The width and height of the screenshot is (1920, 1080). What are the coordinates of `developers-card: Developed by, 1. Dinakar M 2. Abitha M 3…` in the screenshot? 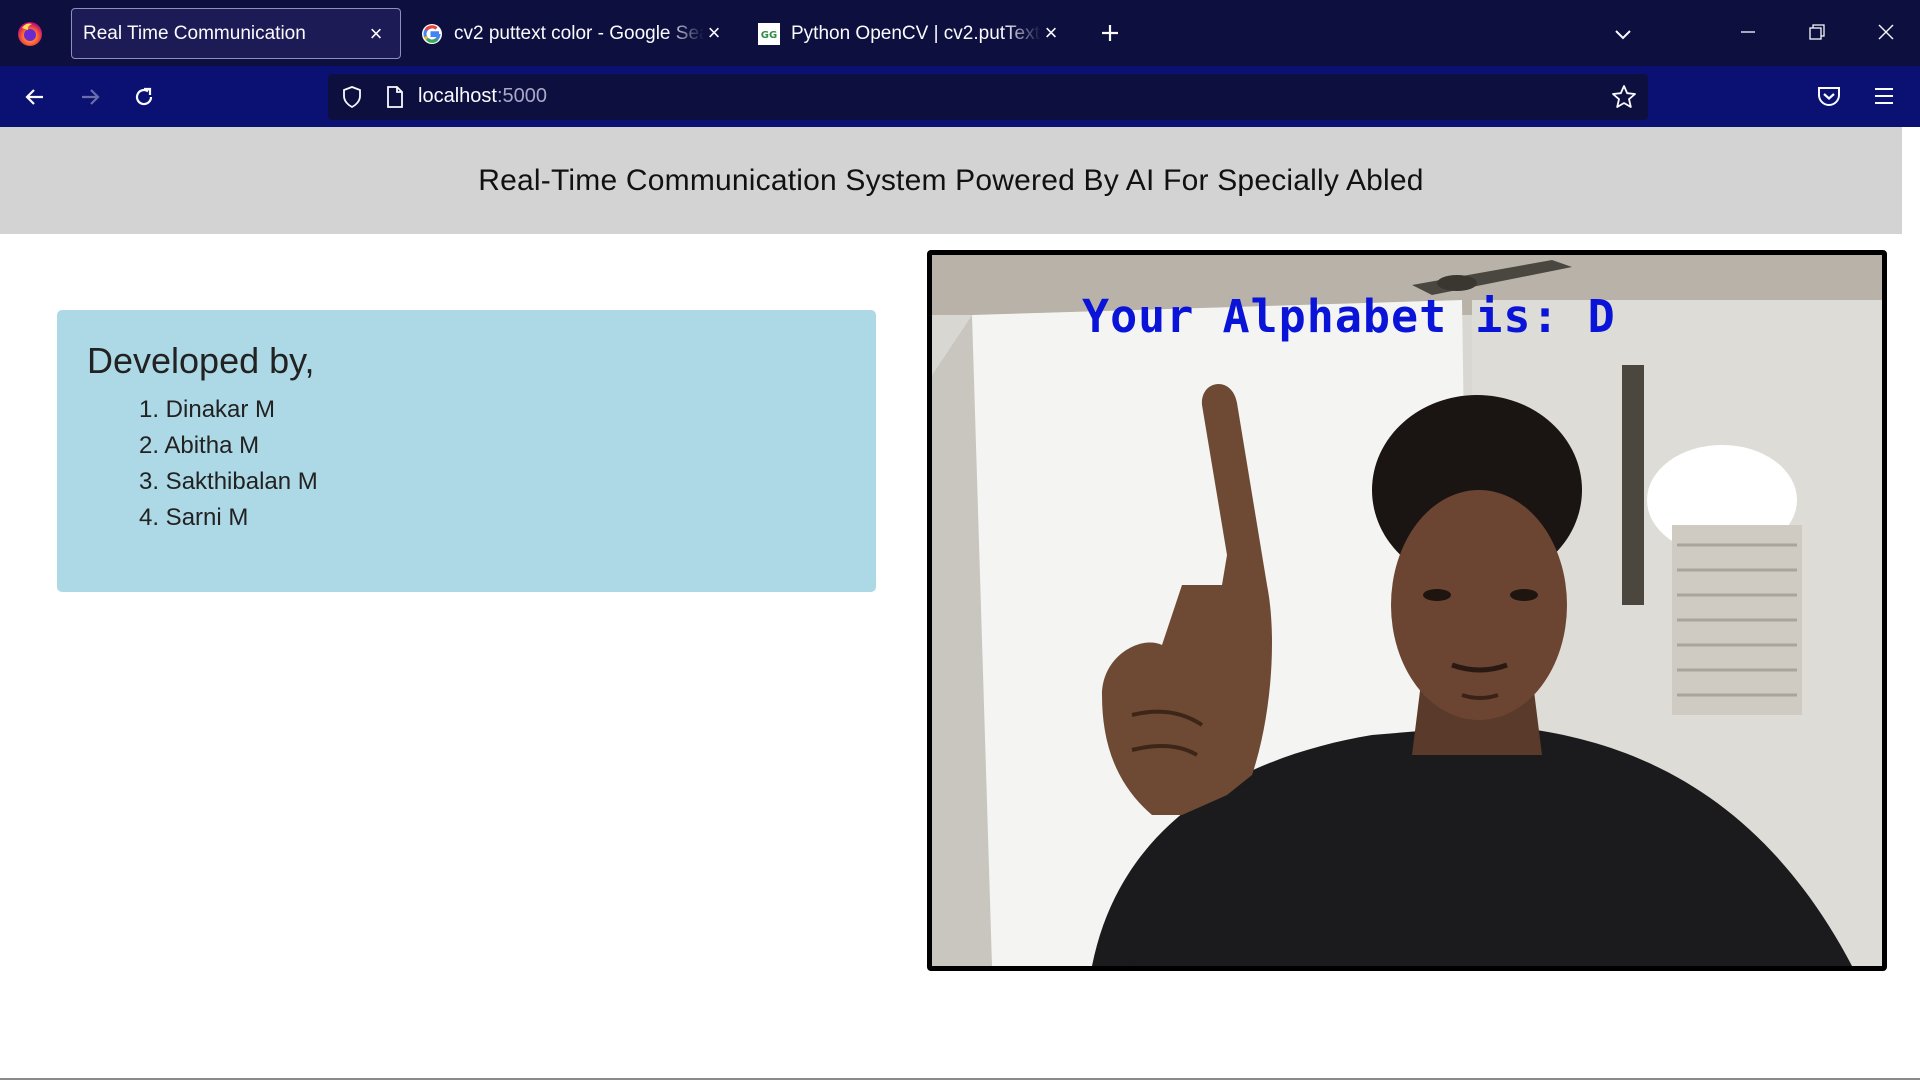 It's located at (466, 451).